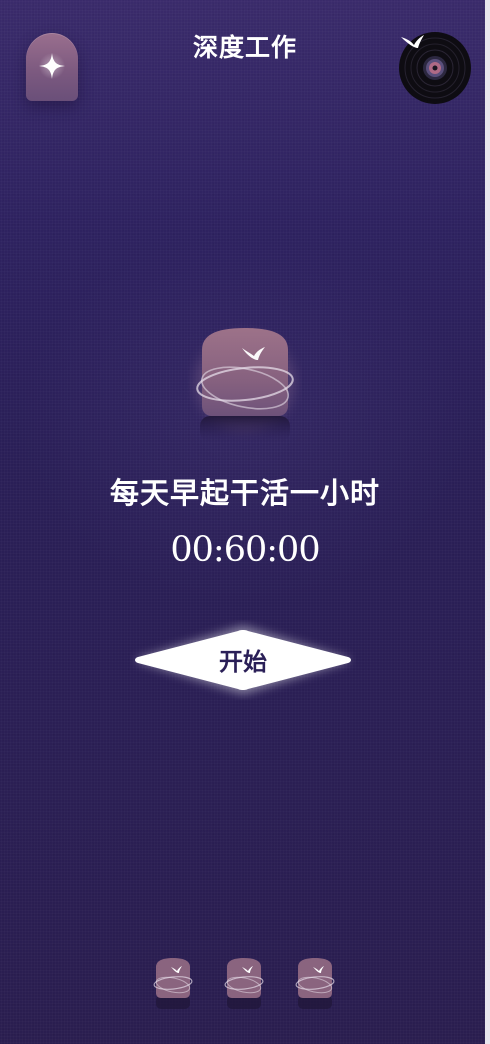  I want to click on countdown-timer: 00:60:00, so click(245, 550).